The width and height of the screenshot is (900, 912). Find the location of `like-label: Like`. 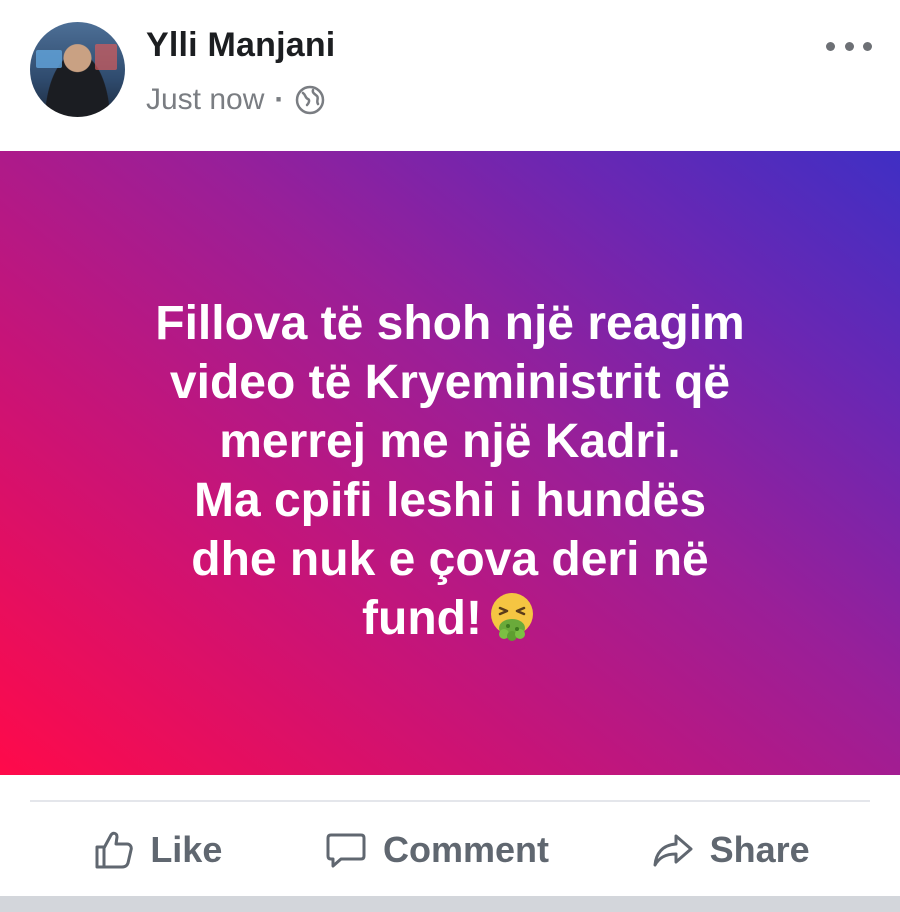

like-label: Like is located at coordinates (186, 849).